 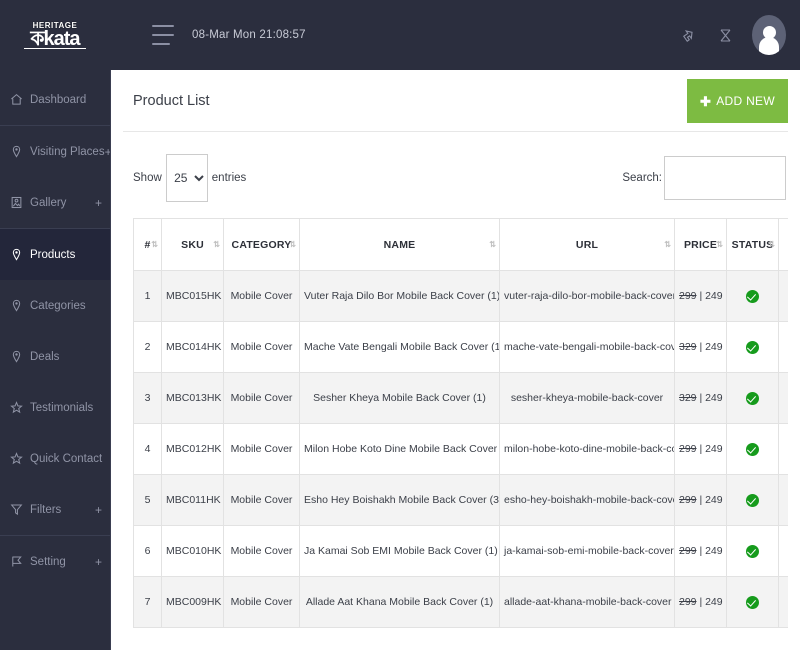 I want to click on sidebar-item-quick-contact: Quick Contact, so click(x=55, y=458).